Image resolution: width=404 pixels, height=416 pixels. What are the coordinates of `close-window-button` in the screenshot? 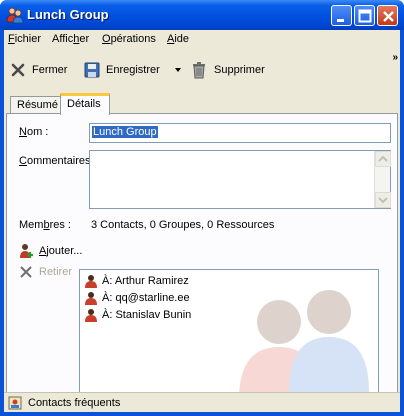 It's located at (387, 15).